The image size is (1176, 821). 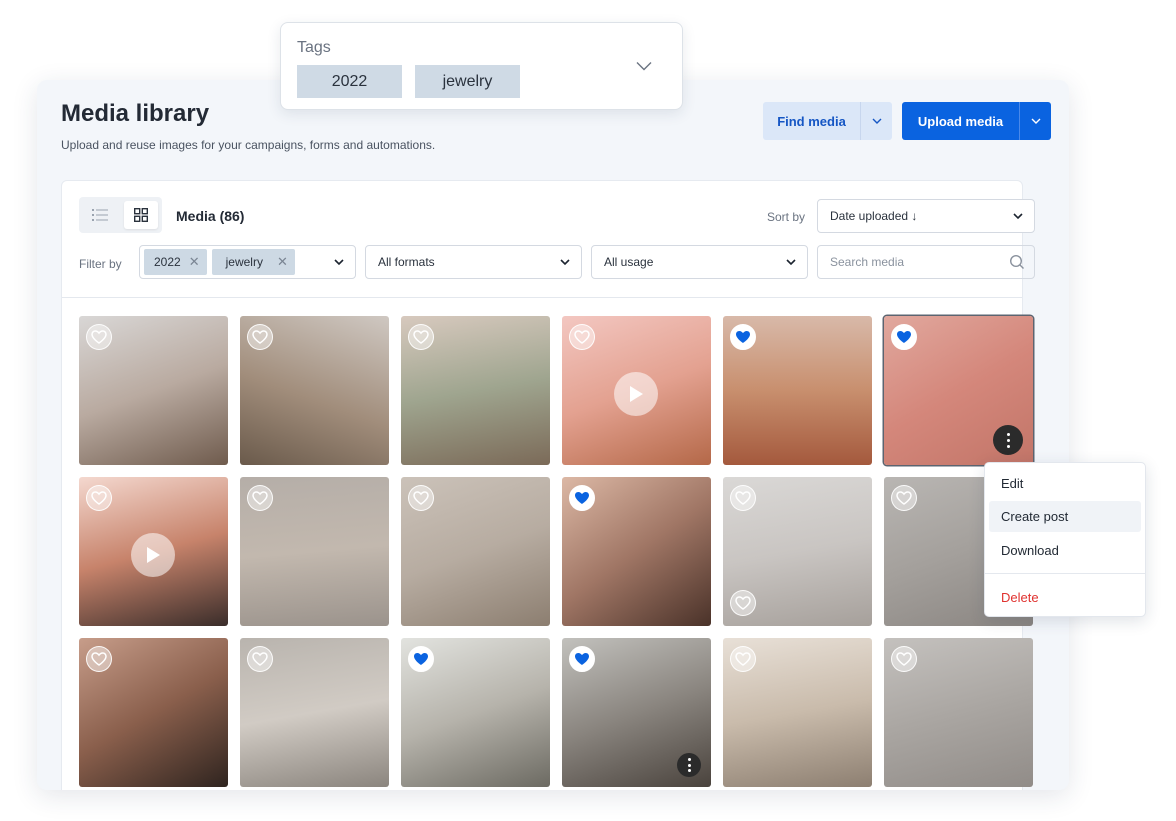 I want to click on menu-item-edit: Edit, so click(x=1065, y=483).